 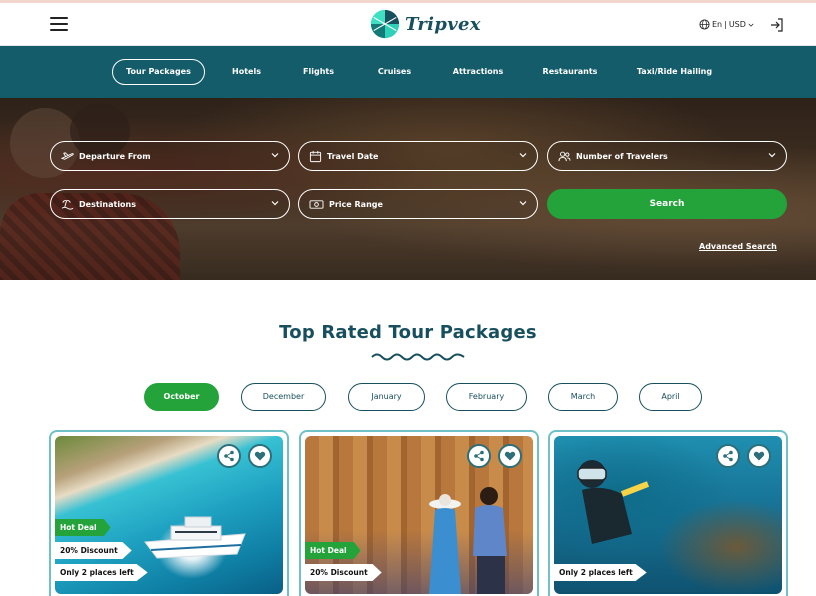 I want to click on tour-image-egypt-temple: Hot Deal 20% Discount, so click(x=419, y=515).